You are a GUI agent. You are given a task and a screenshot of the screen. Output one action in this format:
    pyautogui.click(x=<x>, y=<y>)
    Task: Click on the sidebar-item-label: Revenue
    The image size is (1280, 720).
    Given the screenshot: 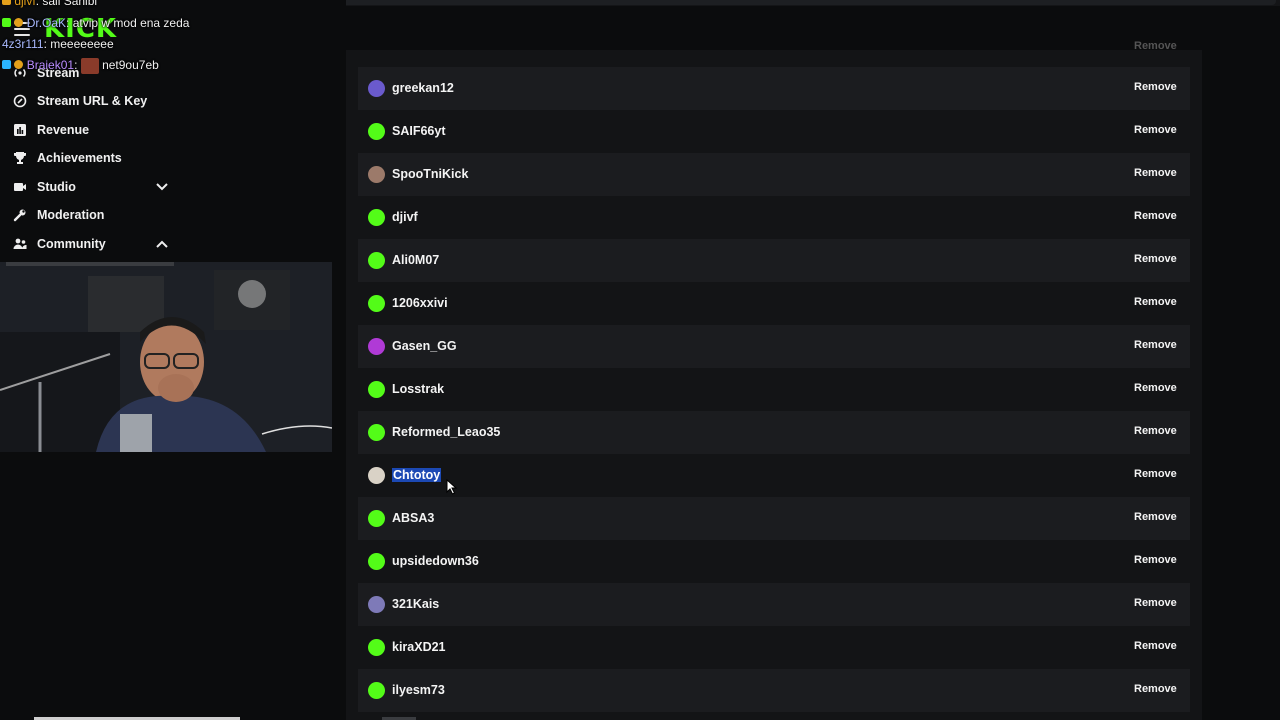 What is the action you would take?
    pyautogui.click(x=63, y=130)
    